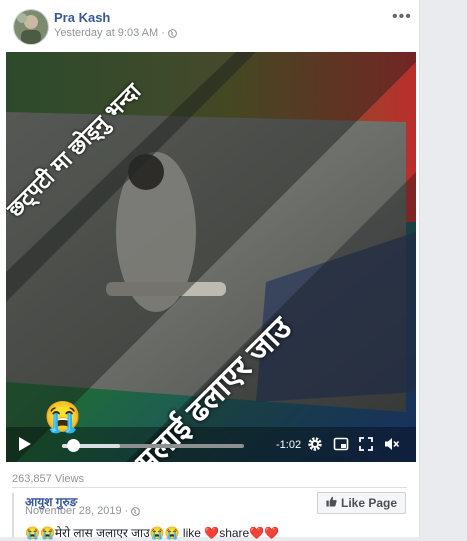 The width and height of the screenshot is (467, 541). I want to click on avatar, so click(31, 27).